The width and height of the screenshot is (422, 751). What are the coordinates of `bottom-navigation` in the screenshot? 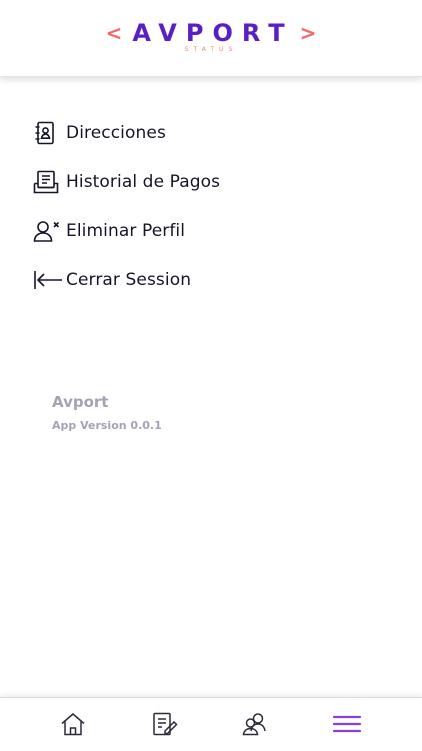 It's located at (211, 724).